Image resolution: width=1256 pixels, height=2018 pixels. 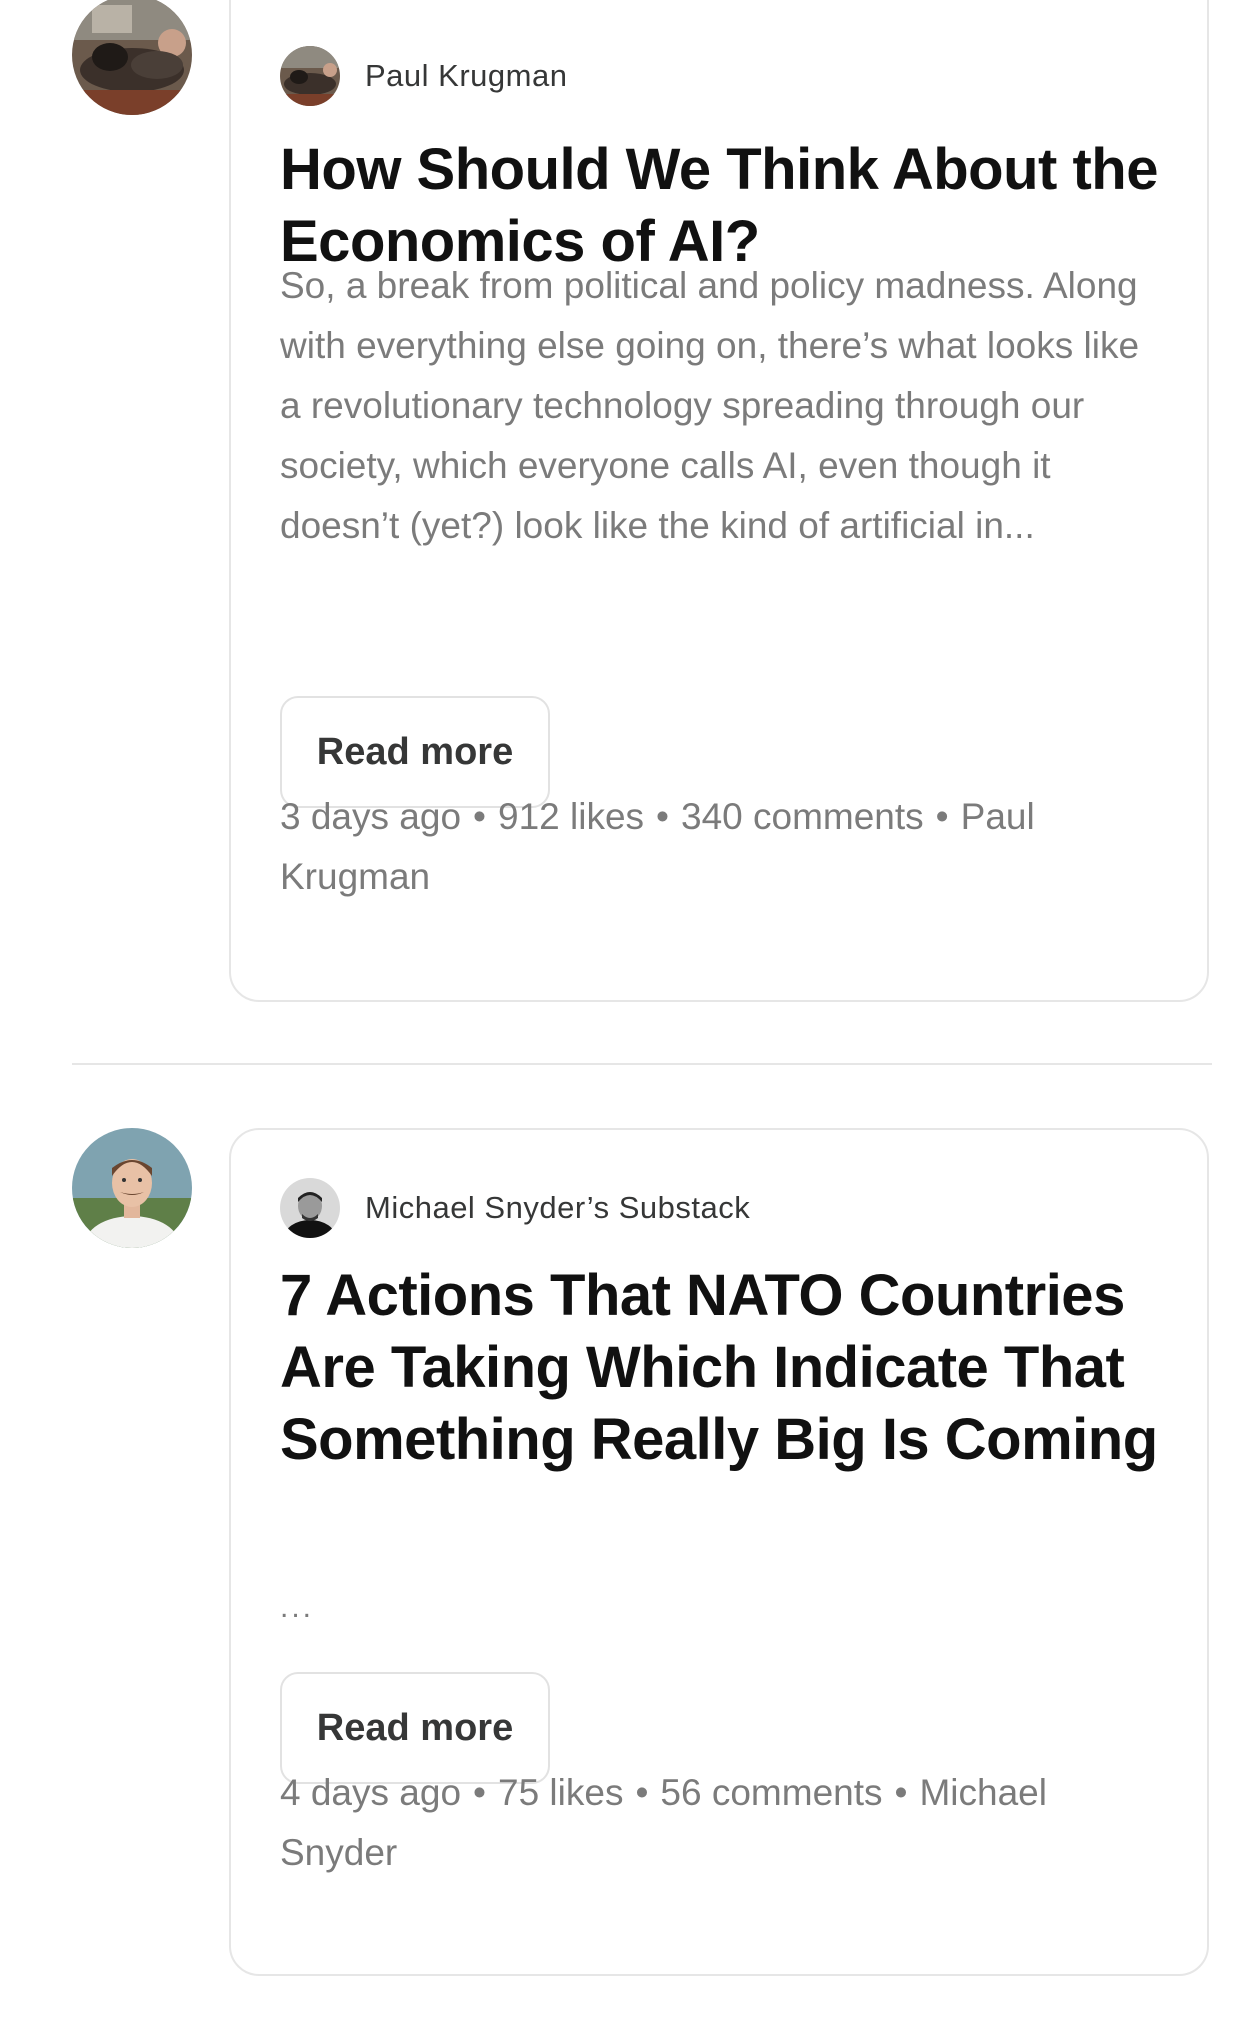 I want to click on post-age: 3 days ago, so click(x=371, y=816).